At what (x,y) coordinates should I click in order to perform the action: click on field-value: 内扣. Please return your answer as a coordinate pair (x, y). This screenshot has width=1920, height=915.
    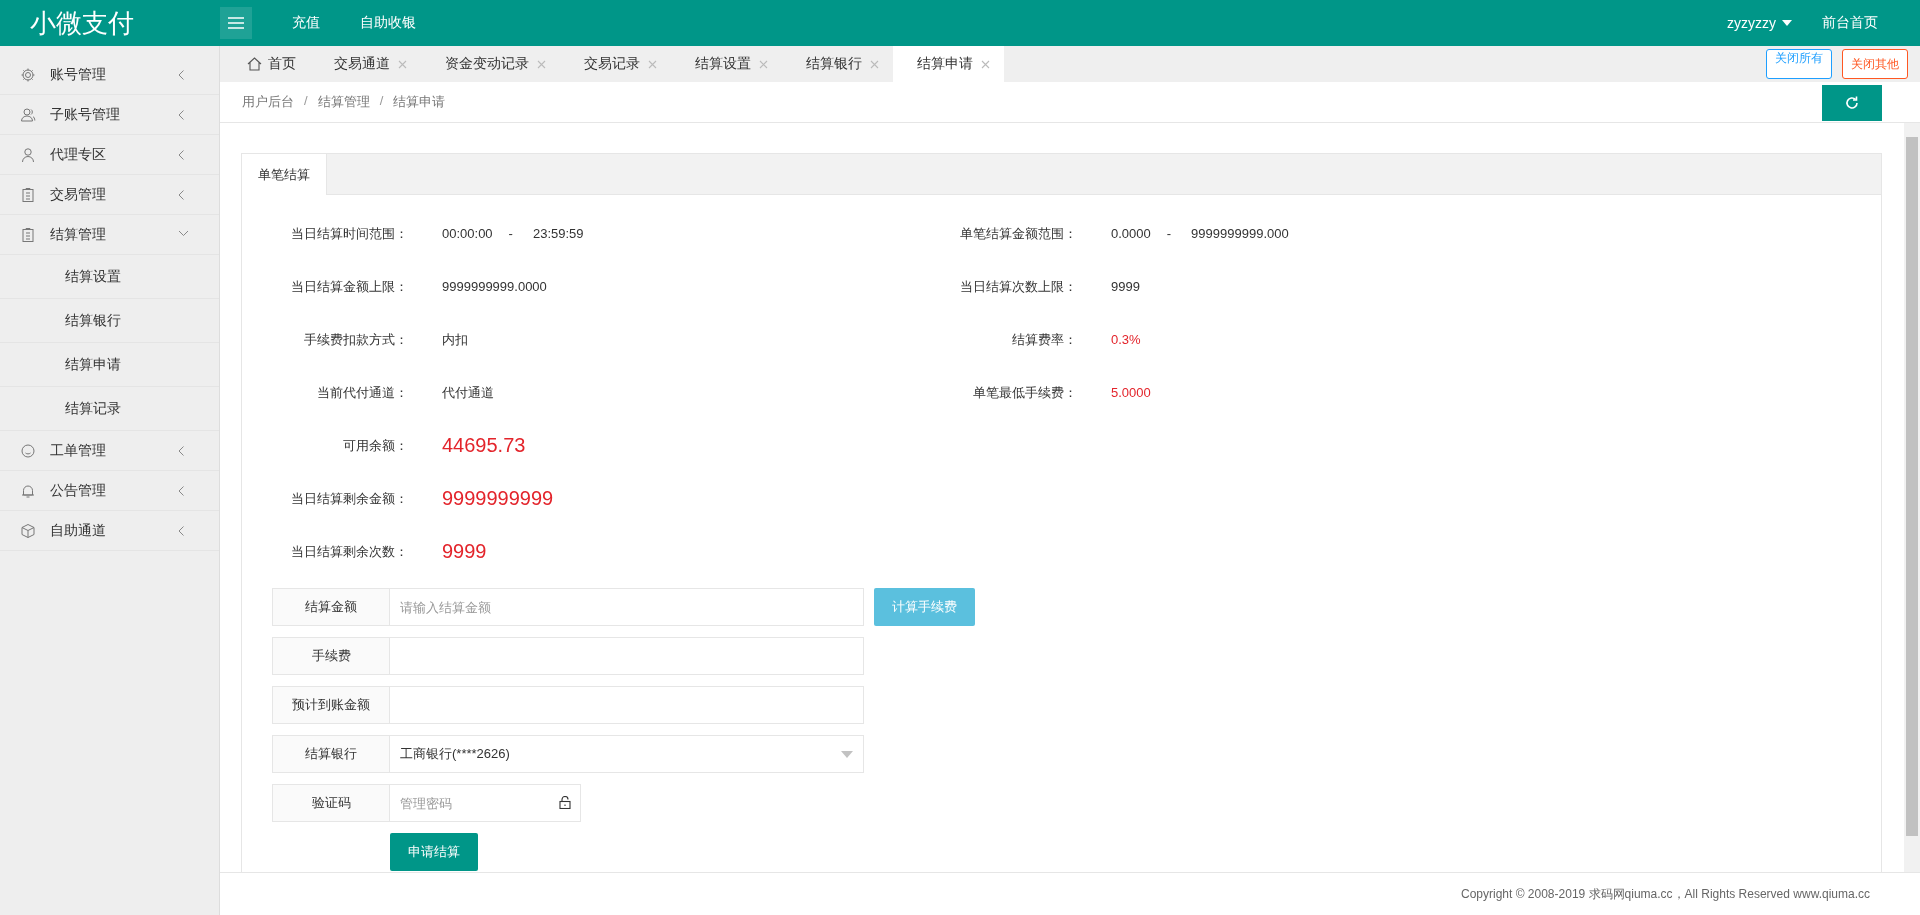
    Looking at the image, I should click on (455, 339).